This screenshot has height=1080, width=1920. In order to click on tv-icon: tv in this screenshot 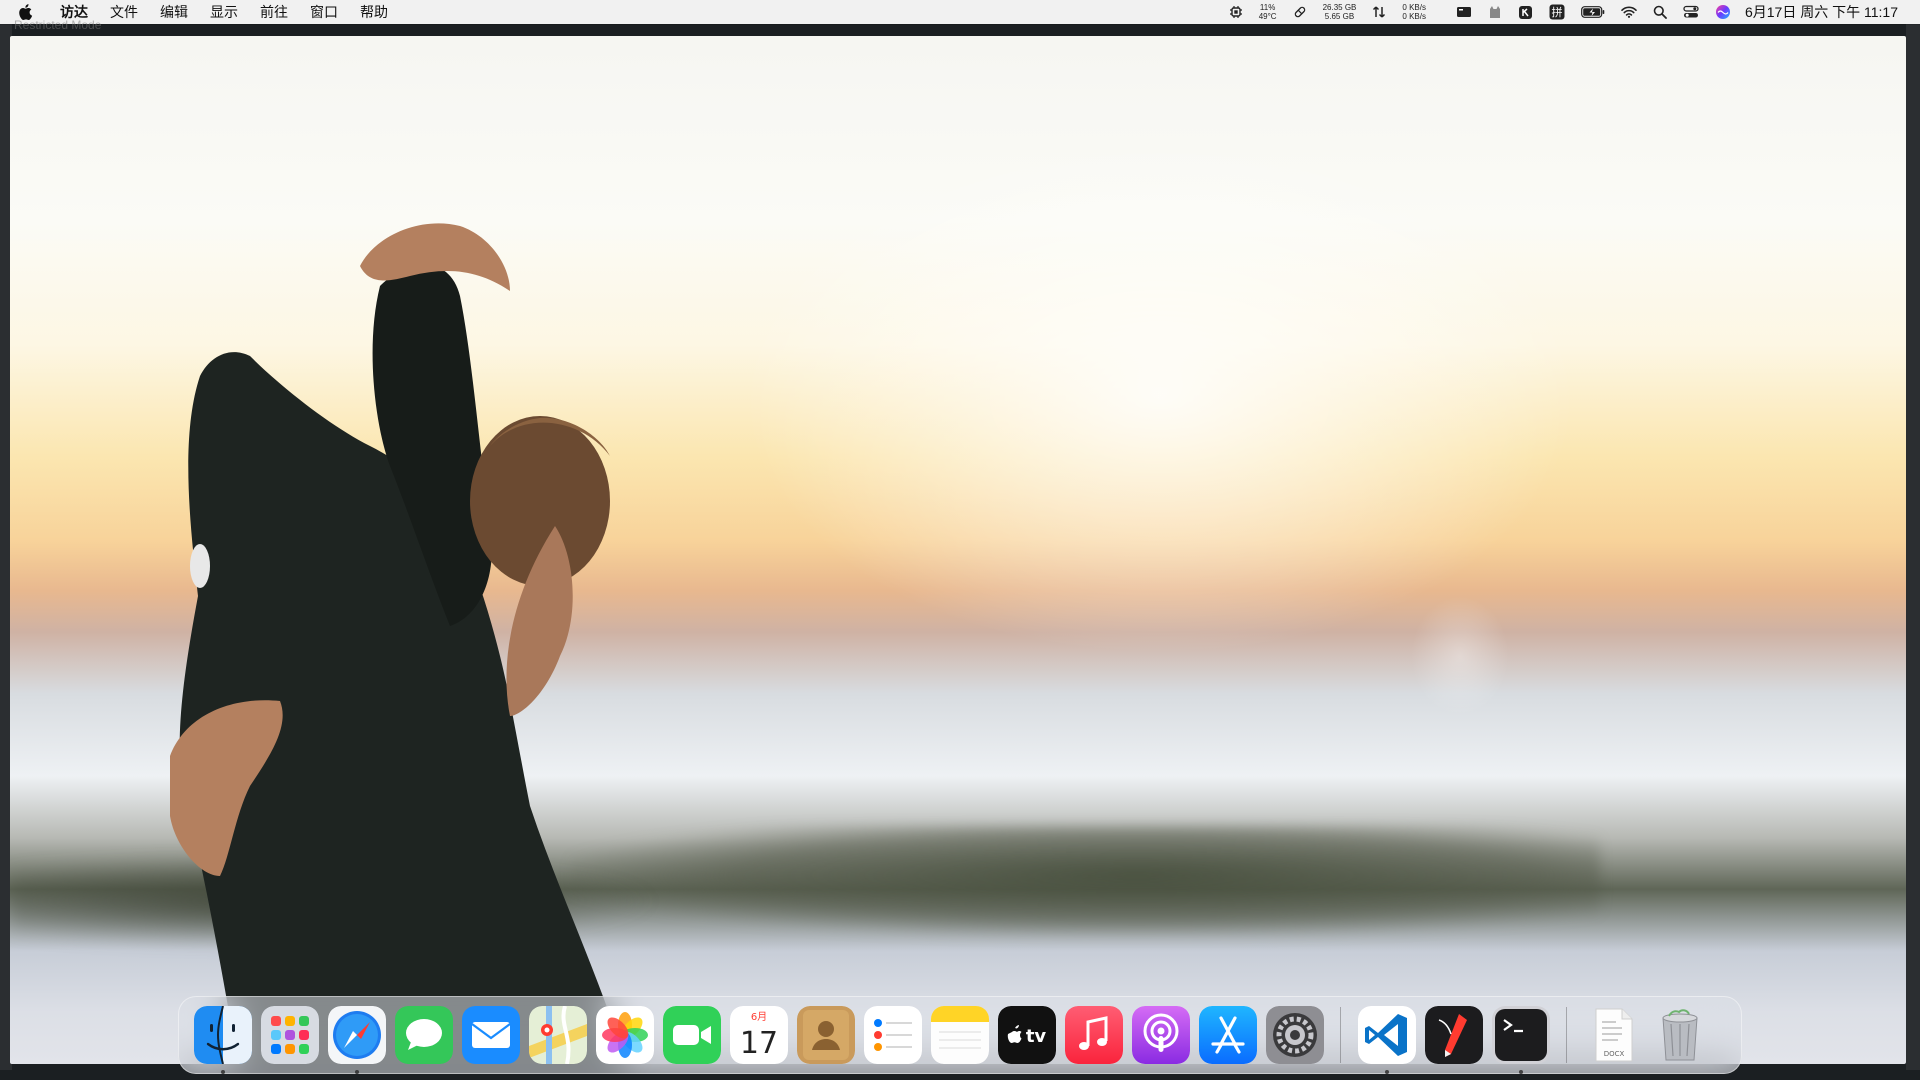, I will do `click(1026, 1035)`.